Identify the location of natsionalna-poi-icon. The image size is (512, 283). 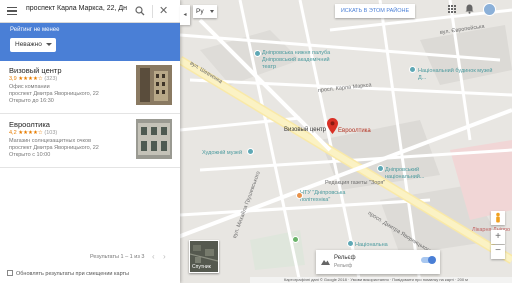
(350, 243).